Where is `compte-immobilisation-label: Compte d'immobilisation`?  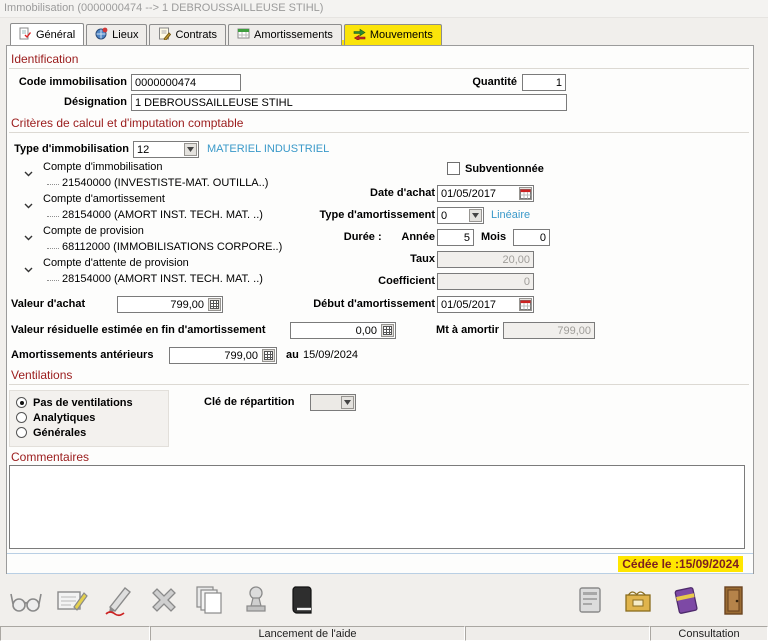 compte-immobilisation-label: Compte d'immobilisation is located at coordinates (103, 167).